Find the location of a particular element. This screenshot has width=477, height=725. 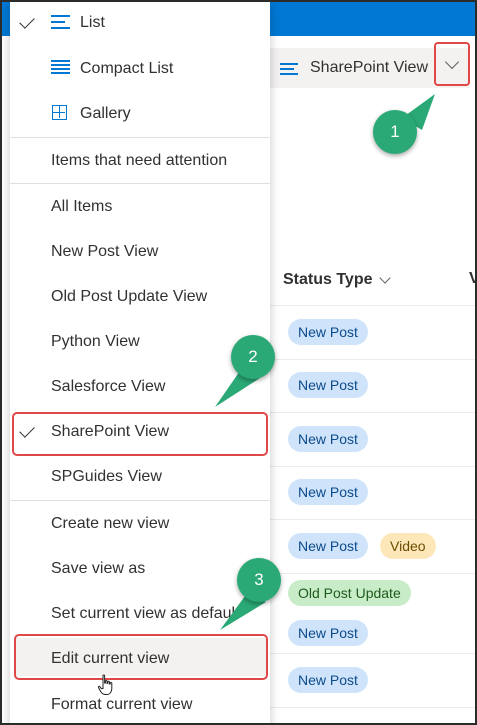

menu-item-label: Old Post Update View is located at coordinates (129, 296).